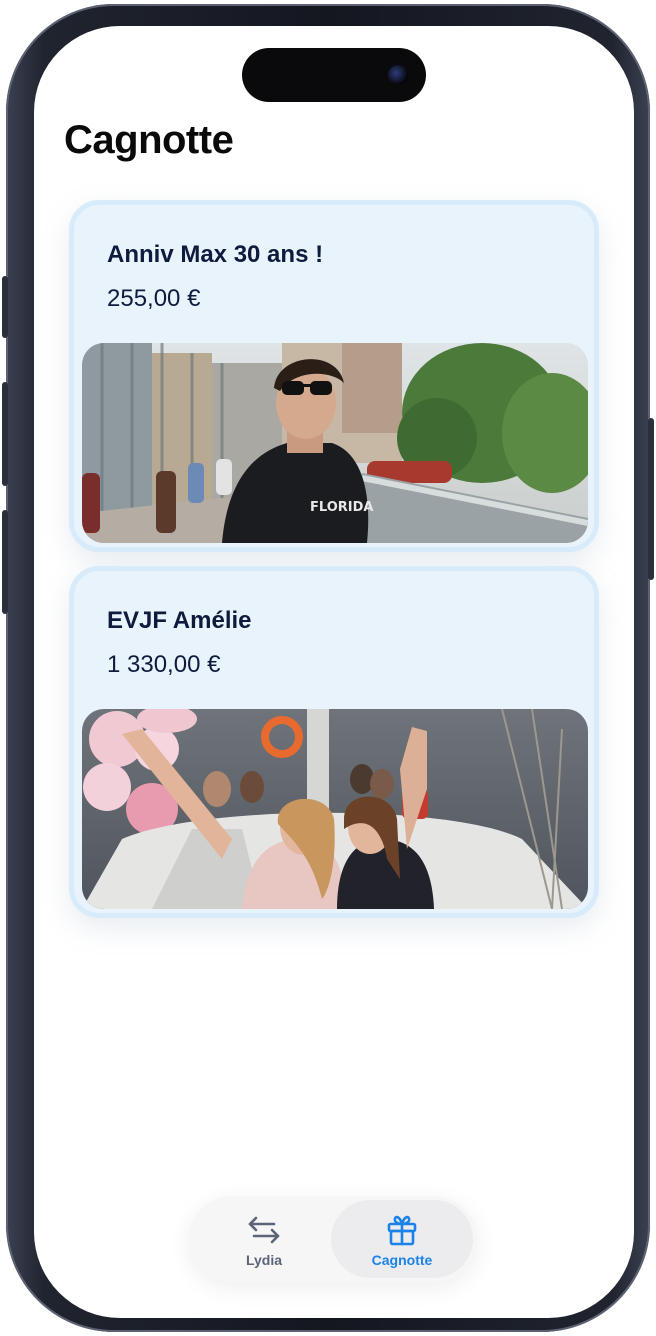 The height and width of the screenshot is (1336, 656). What do you see at coordinates (334, 75) in the screenshot?
I see `dynamic-island` at bounding box center [334, 75].